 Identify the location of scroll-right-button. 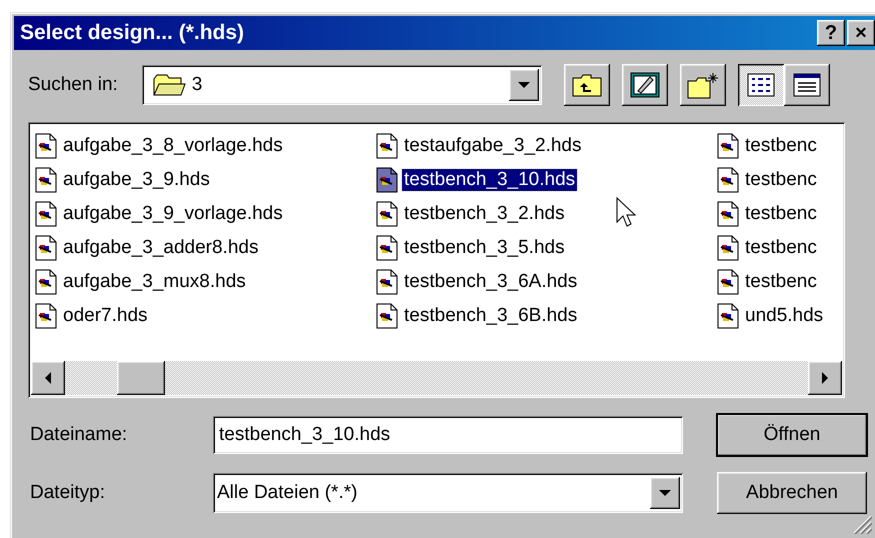
(825, 378).